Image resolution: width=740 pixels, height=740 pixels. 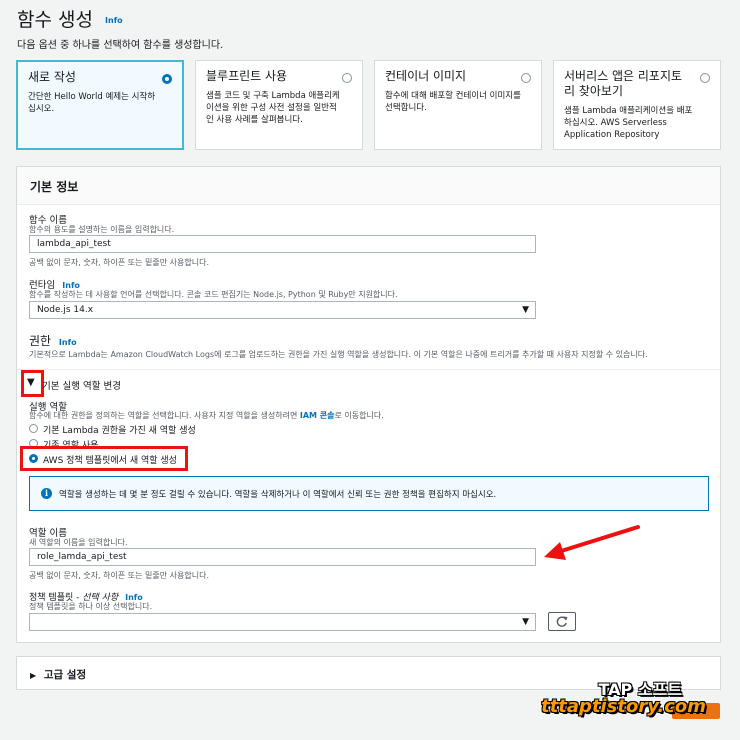 What do you see at coordinates (70, 20) in the screenshot?
I see `page-title: 함수 생성 Info` at bounding box center [70, 20].